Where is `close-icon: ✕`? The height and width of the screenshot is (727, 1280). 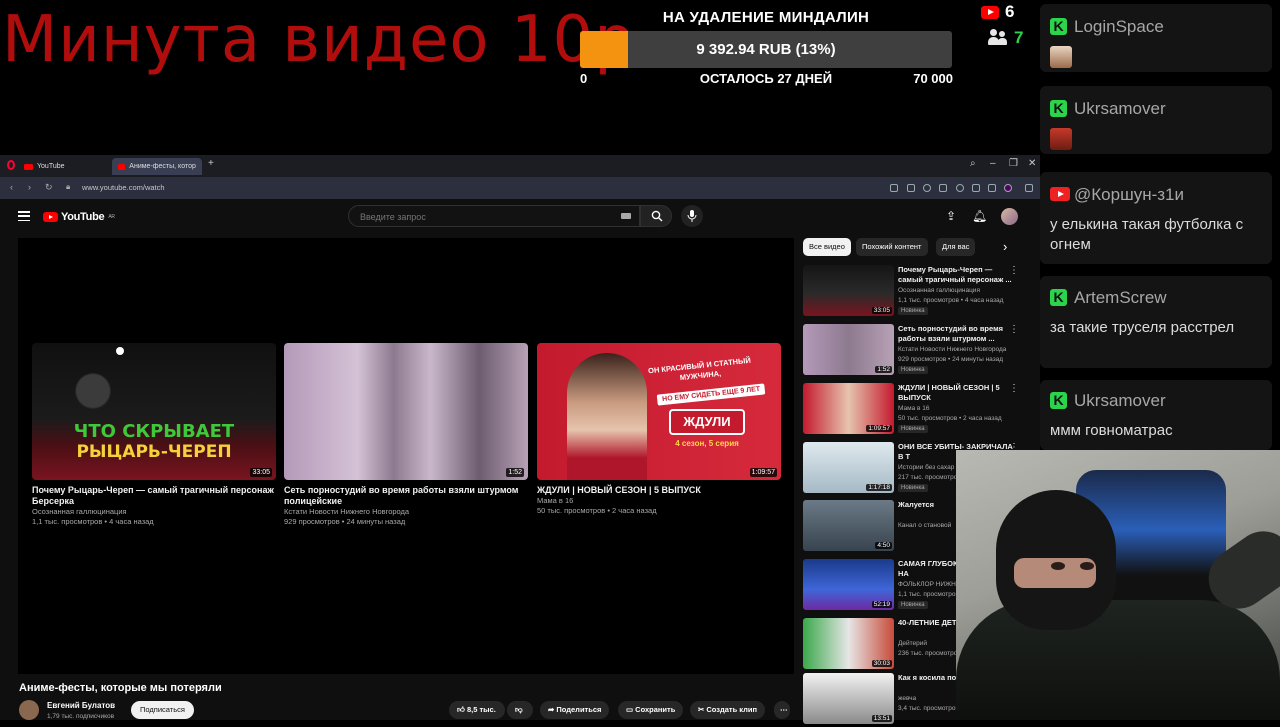
close-icon: ✕ is located at coordinates (1032, 163).